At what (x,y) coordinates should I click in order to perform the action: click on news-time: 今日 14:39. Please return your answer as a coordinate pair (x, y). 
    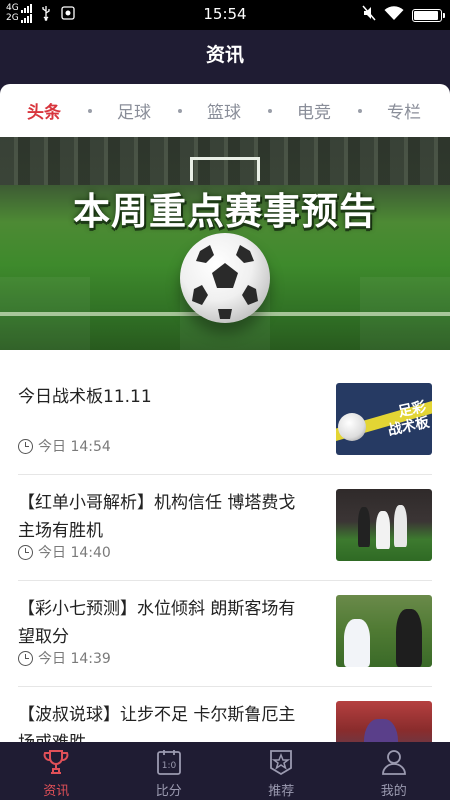
    Looking at the image, I should click on (64, 658).